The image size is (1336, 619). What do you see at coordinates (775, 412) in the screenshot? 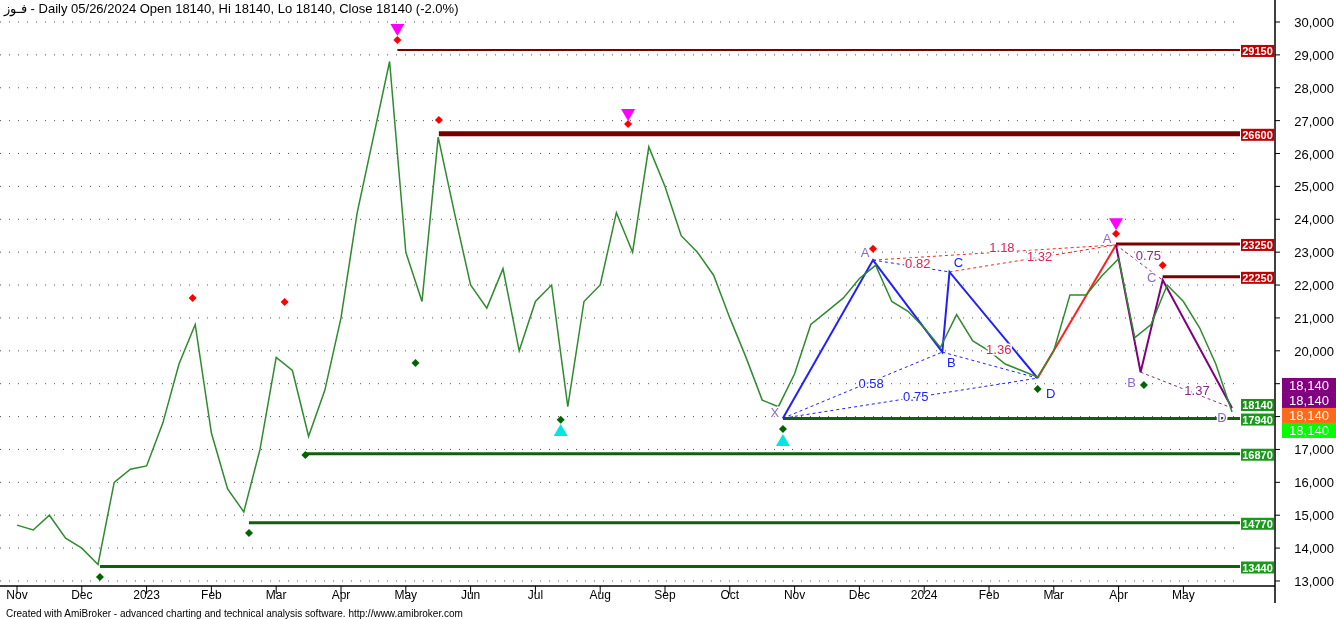
I see `pattern-point-label: X` at bounding box center [775, 412].